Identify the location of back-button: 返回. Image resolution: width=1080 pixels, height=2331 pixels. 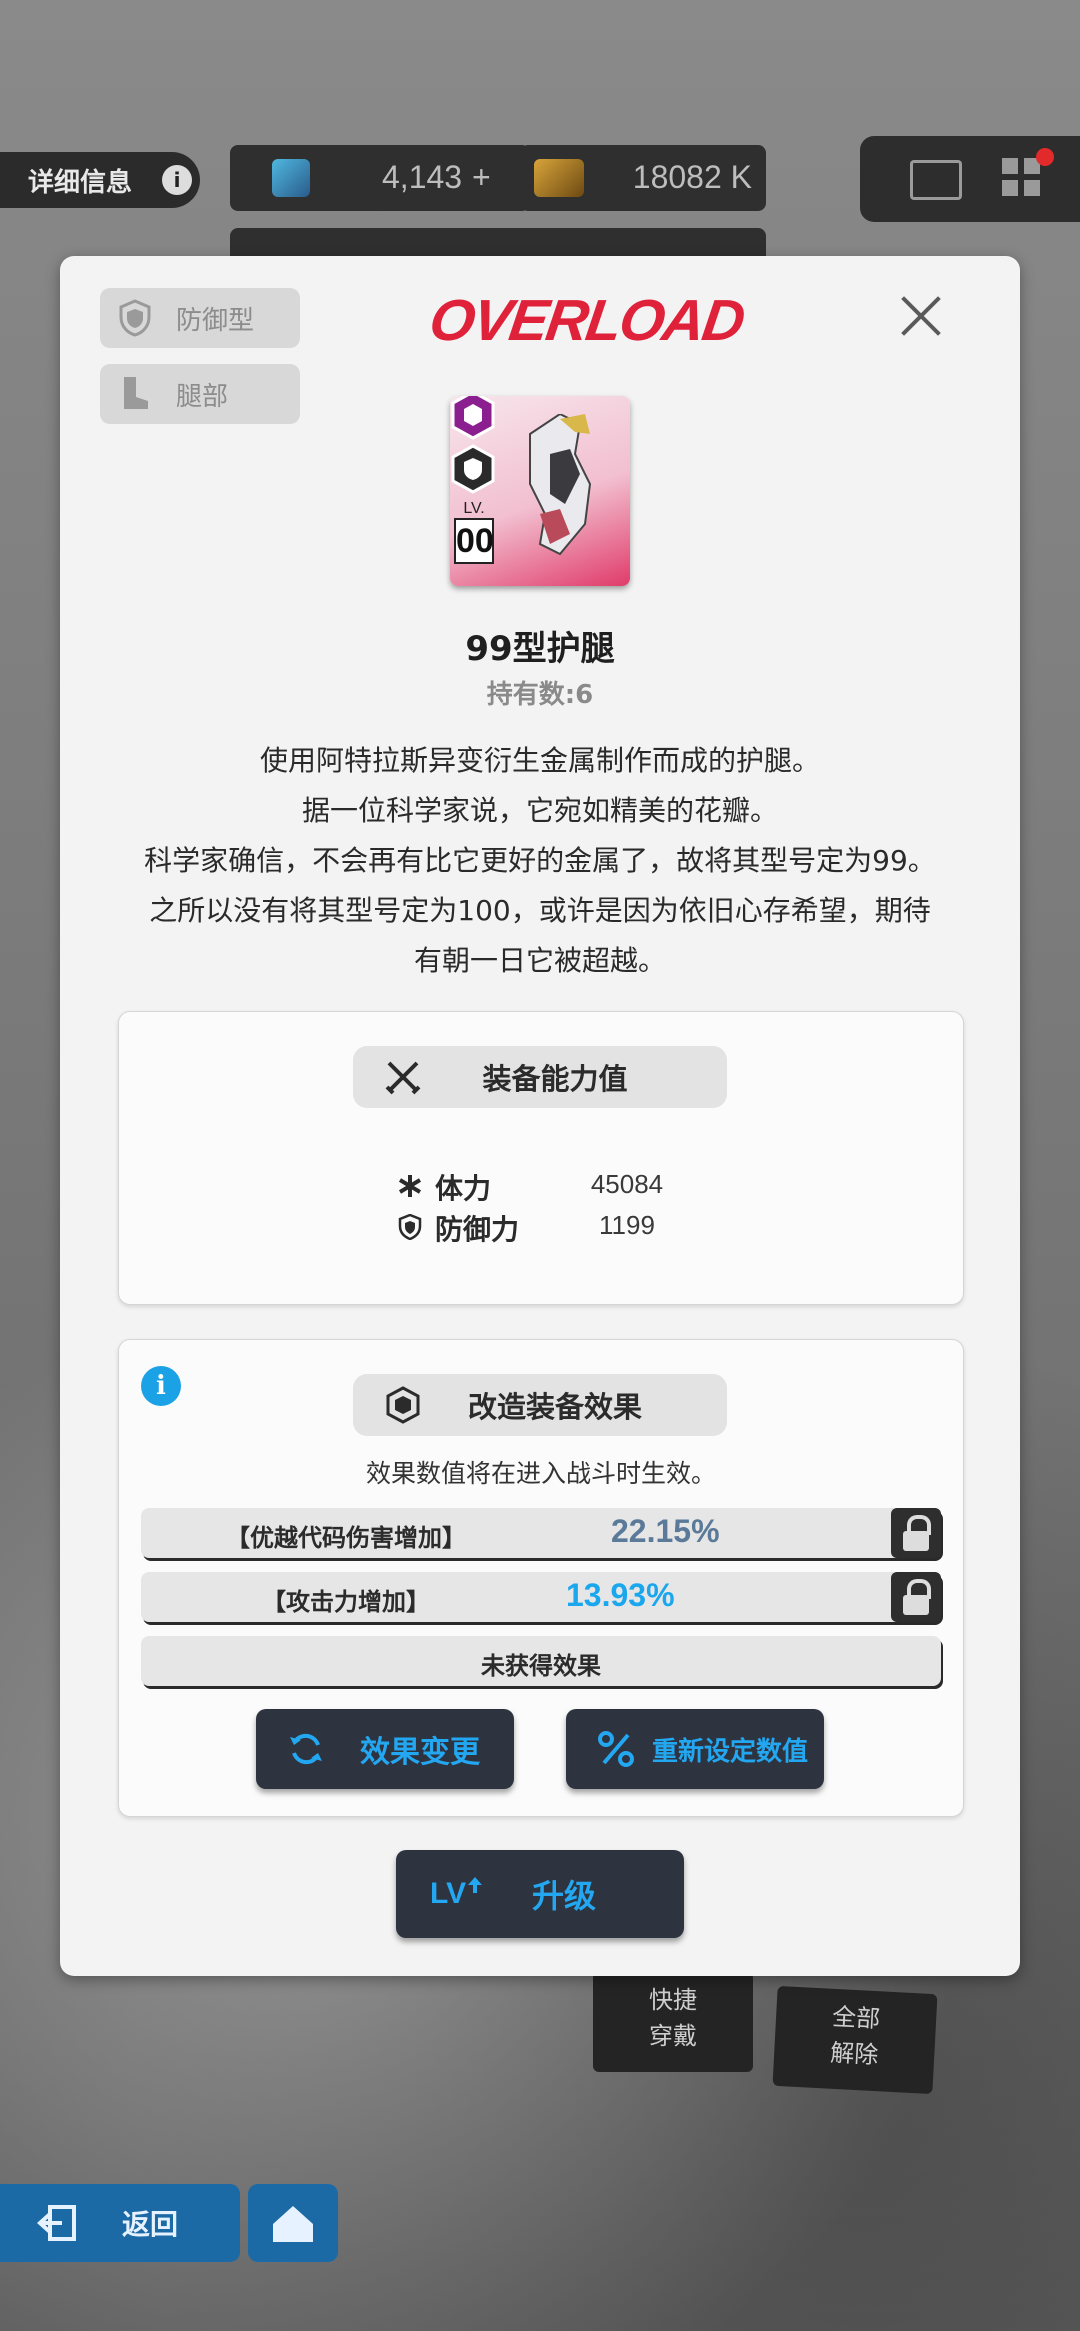
(120, 2223).